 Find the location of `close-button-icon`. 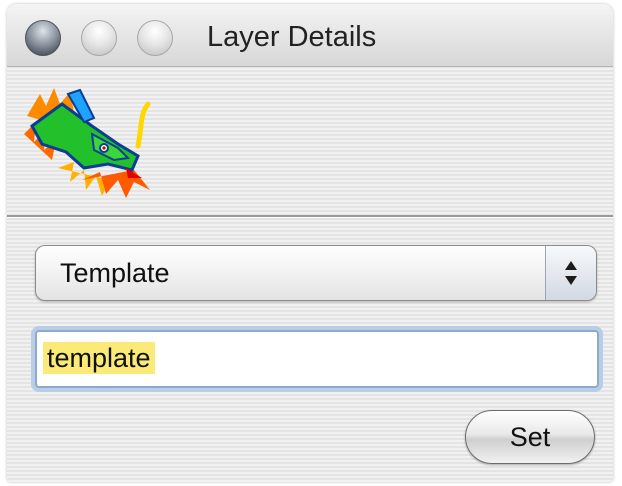

close-button-icon is located at coordinates (43, 38).